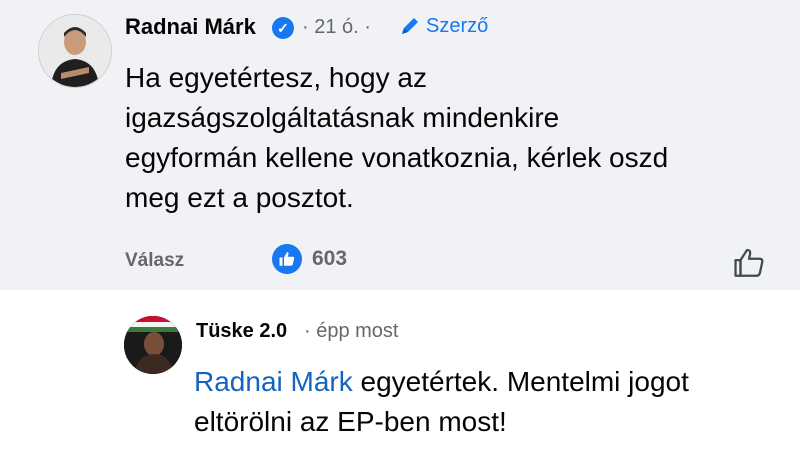  What do you see at coordinates (190, 27) in the screenshot?
I see `commenter-name: Radnai Márk` at bounding box center [190, 27].